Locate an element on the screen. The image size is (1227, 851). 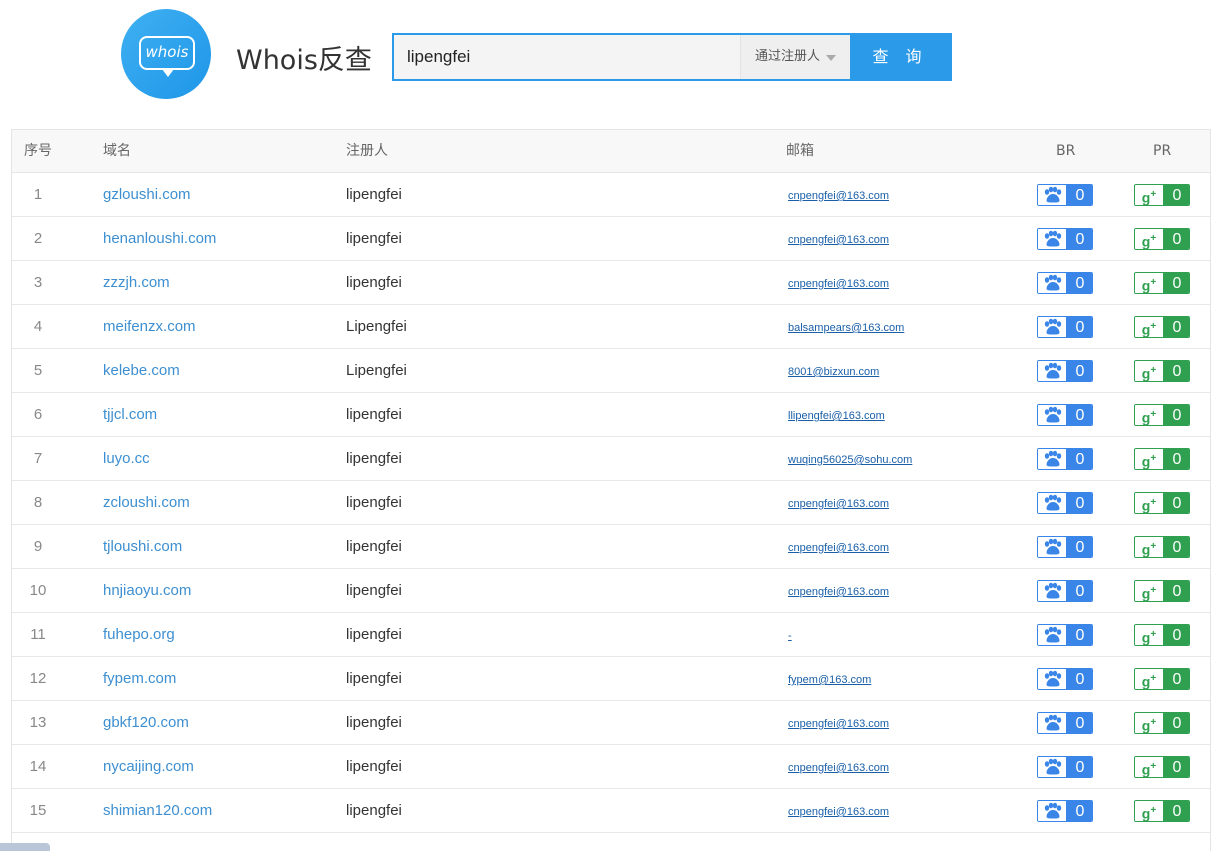
search-input is located at coordinates (567, 57).